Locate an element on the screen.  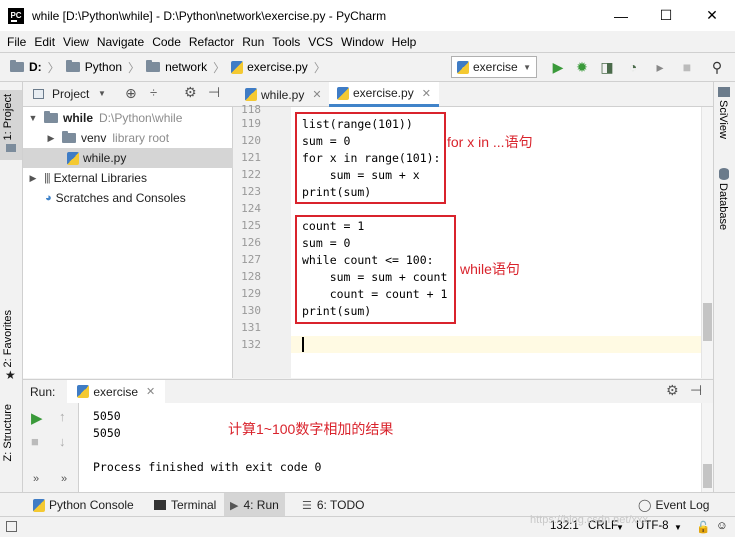
menu-window: Window is located at coordinates (362, 42).